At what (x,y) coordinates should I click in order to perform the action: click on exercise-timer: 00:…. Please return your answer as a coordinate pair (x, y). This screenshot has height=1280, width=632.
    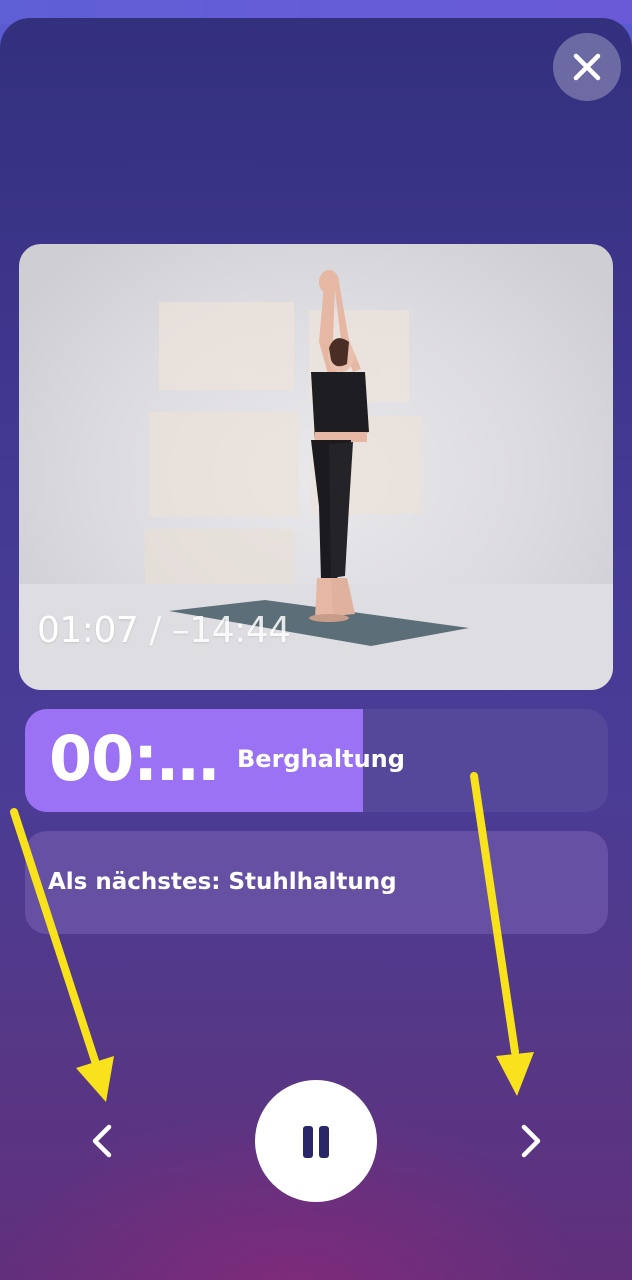
    Looking at the image, I should click on (134, 758).